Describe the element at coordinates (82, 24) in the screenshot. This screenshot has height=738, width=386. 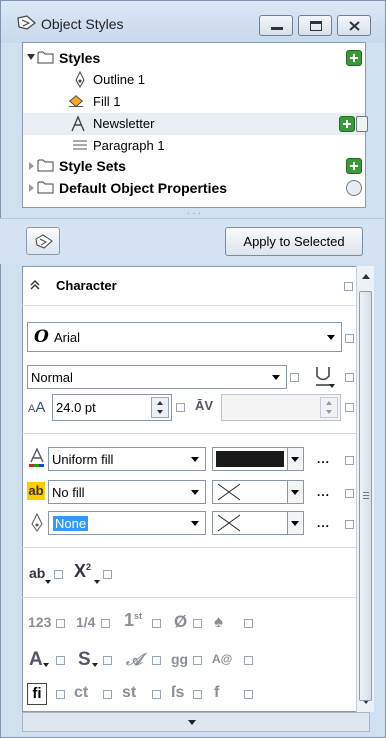
I see `window-title: Object Styles` at that location.